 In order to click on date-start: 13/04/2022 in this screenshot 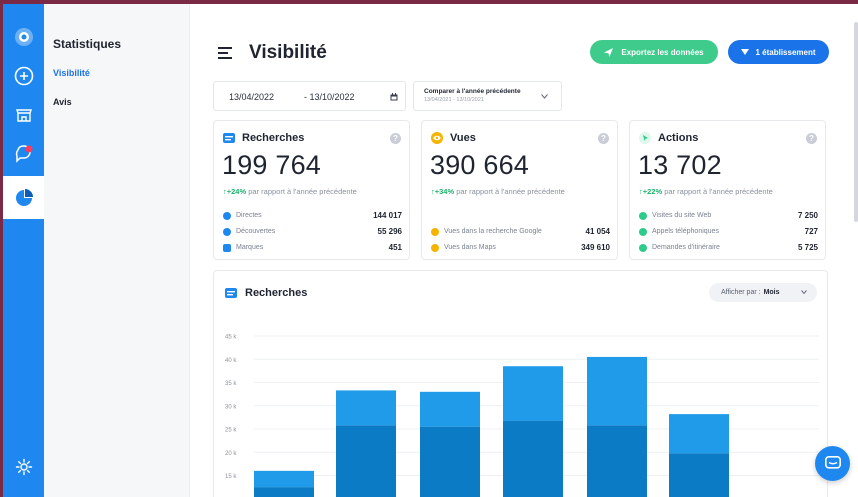, I will do `click(251, 97)`.